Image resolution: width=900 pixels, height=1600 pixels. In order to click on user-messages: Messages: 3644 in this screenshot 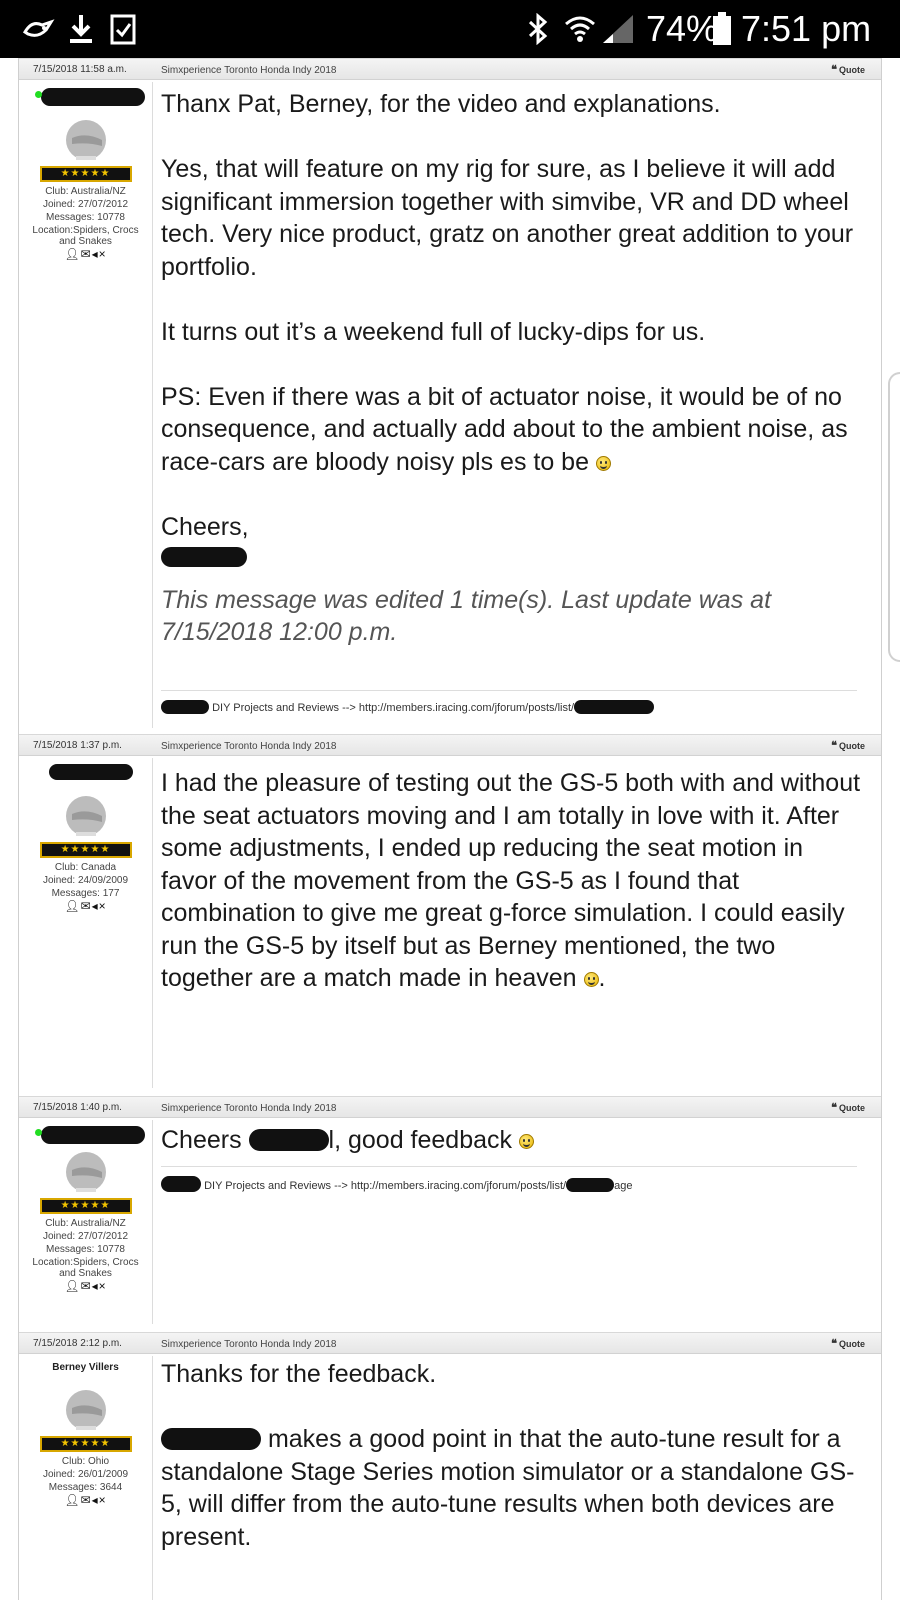, I will do `click(85, 1487)`.